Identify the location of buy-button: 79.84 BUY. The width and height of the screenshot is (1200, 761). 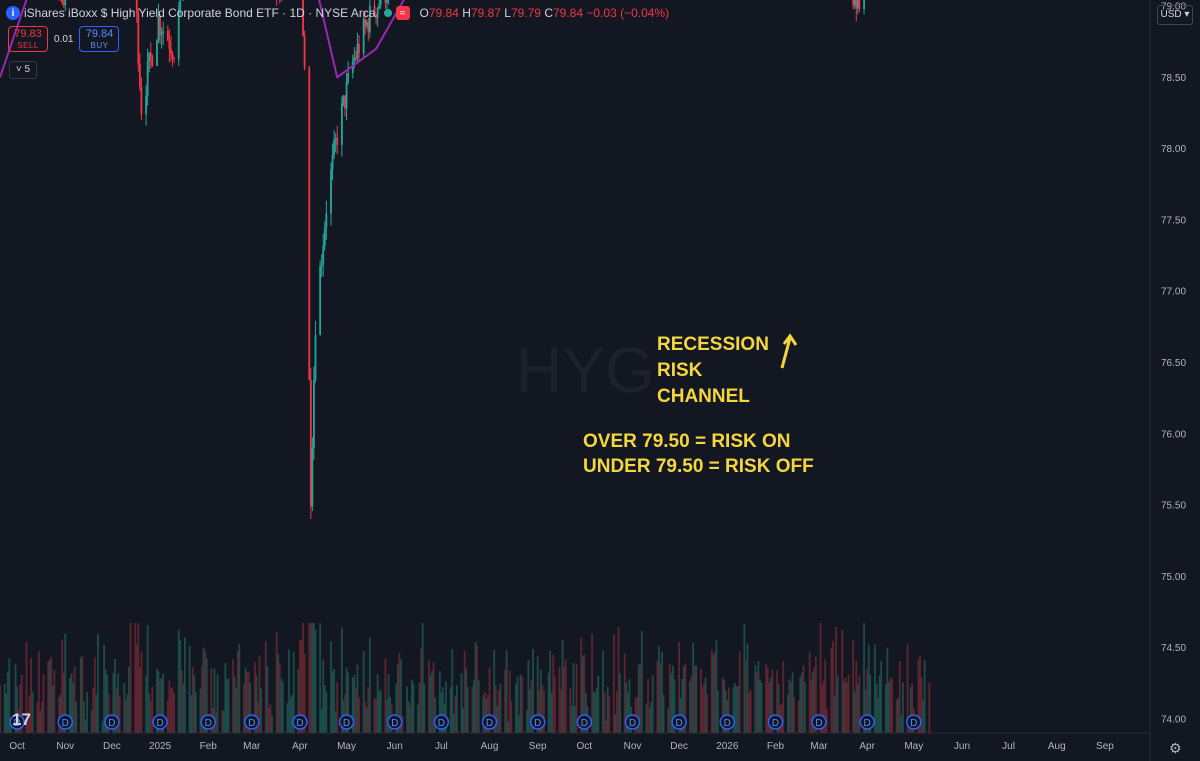
(99, 39).